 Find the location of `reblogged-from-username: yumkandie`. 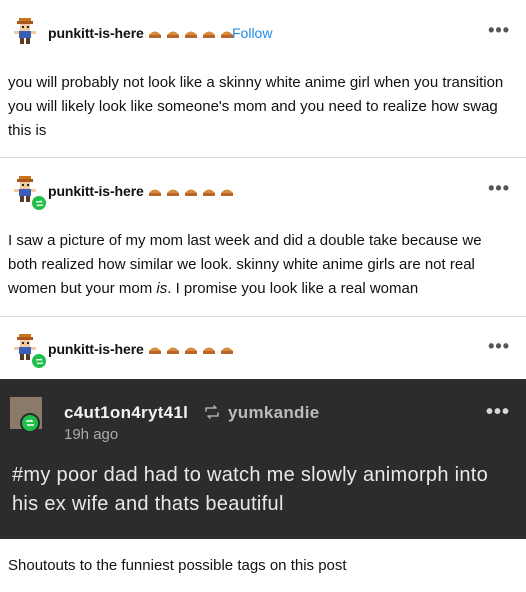

reblogged-from-username: yumkandie is located at coordinates (274, 412).